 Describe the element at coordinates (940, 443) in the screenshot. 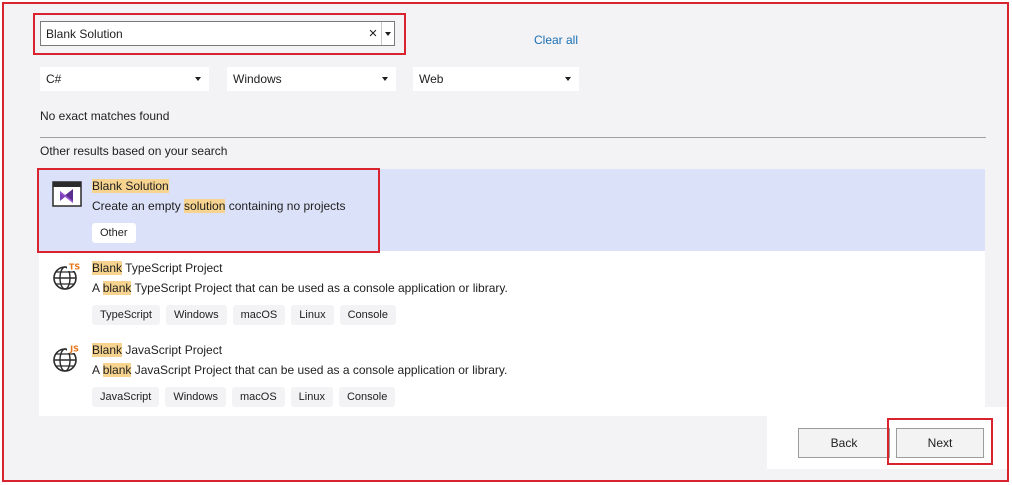

I see `next-button: Next` at that location.